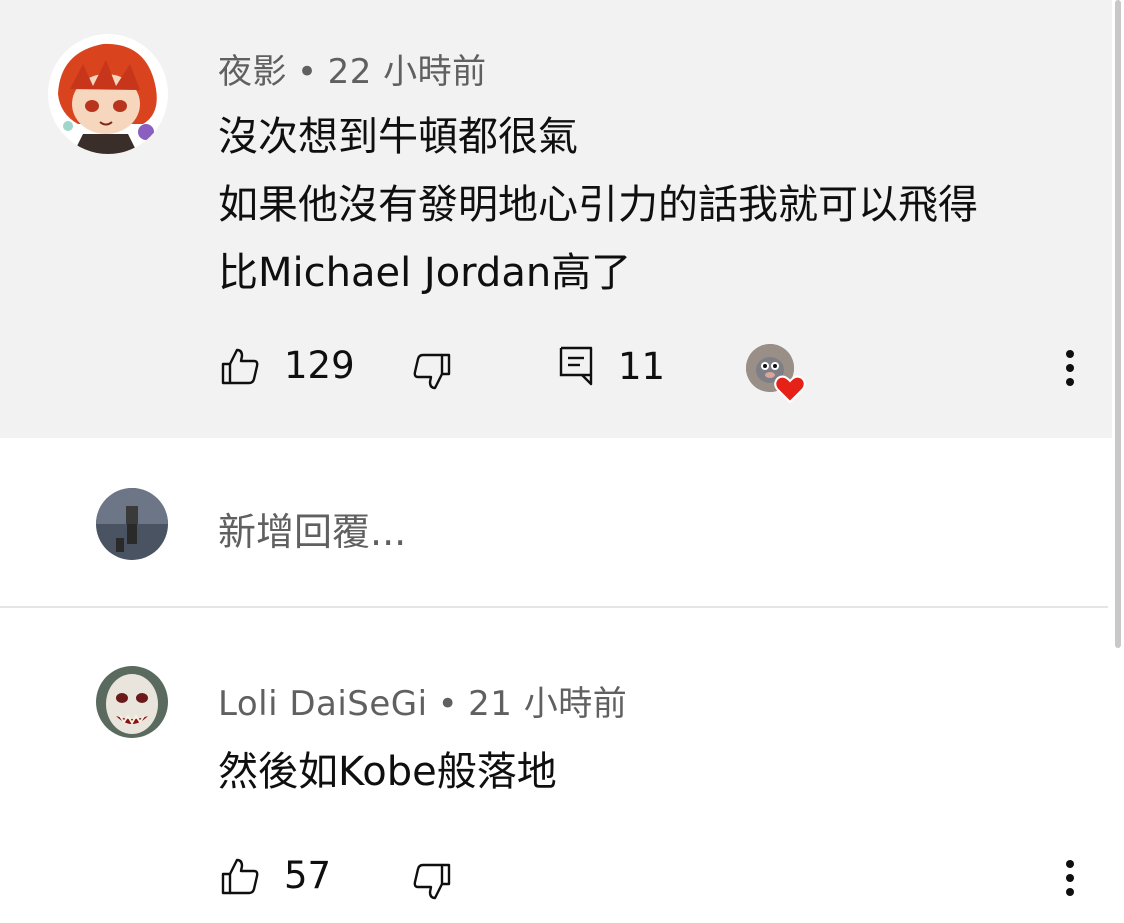 The height and width of the screenshot is (923, 1124). What do you see at coordinates (576, 366) in the screenshot?
I see `comment-icon` at bounding box center [576, 366].